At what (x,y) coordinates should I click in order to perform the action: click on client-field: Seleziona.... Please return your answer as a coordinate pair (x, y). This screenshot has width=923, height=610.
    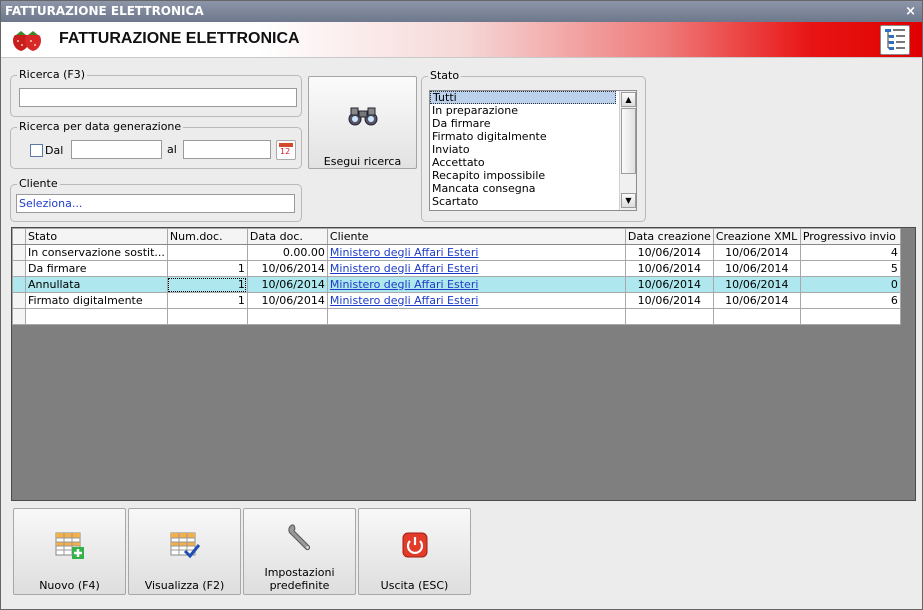
    Looking at the image, I should click on (155, 203).